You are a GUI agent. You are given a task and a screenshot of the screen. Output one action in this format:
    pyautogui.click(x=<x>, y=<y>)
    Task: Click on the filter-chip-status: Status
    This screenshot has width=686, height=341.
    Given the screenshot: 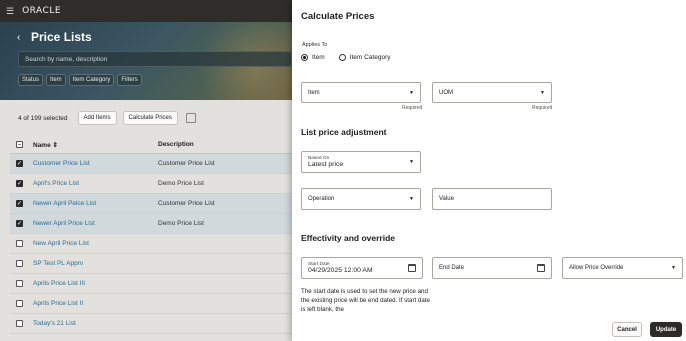 What is the action you would take?
    pyautogui.click(x=31, y=80)
    